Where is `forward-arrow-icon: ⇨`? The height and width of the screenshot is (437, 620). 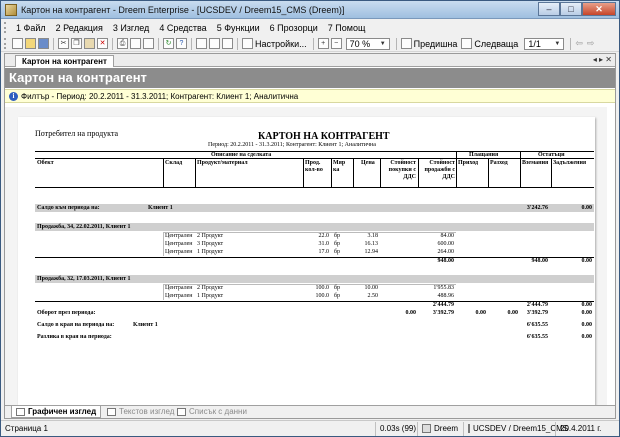
forward-arrow-icon: ⇨ is located at coordinates (591, 43).